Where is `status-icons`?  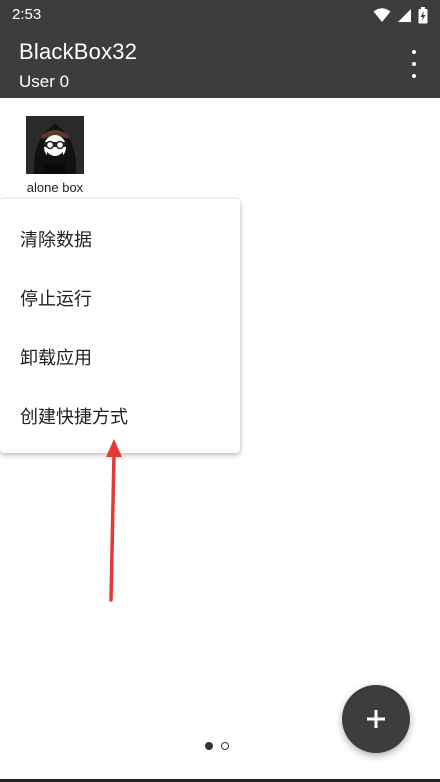 status-icons is located at coordinates (400, 15).